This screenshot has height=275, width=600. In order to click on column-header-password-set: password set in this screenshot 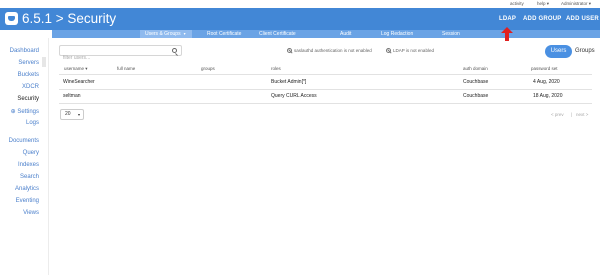, I will do `click(544, 68)`.